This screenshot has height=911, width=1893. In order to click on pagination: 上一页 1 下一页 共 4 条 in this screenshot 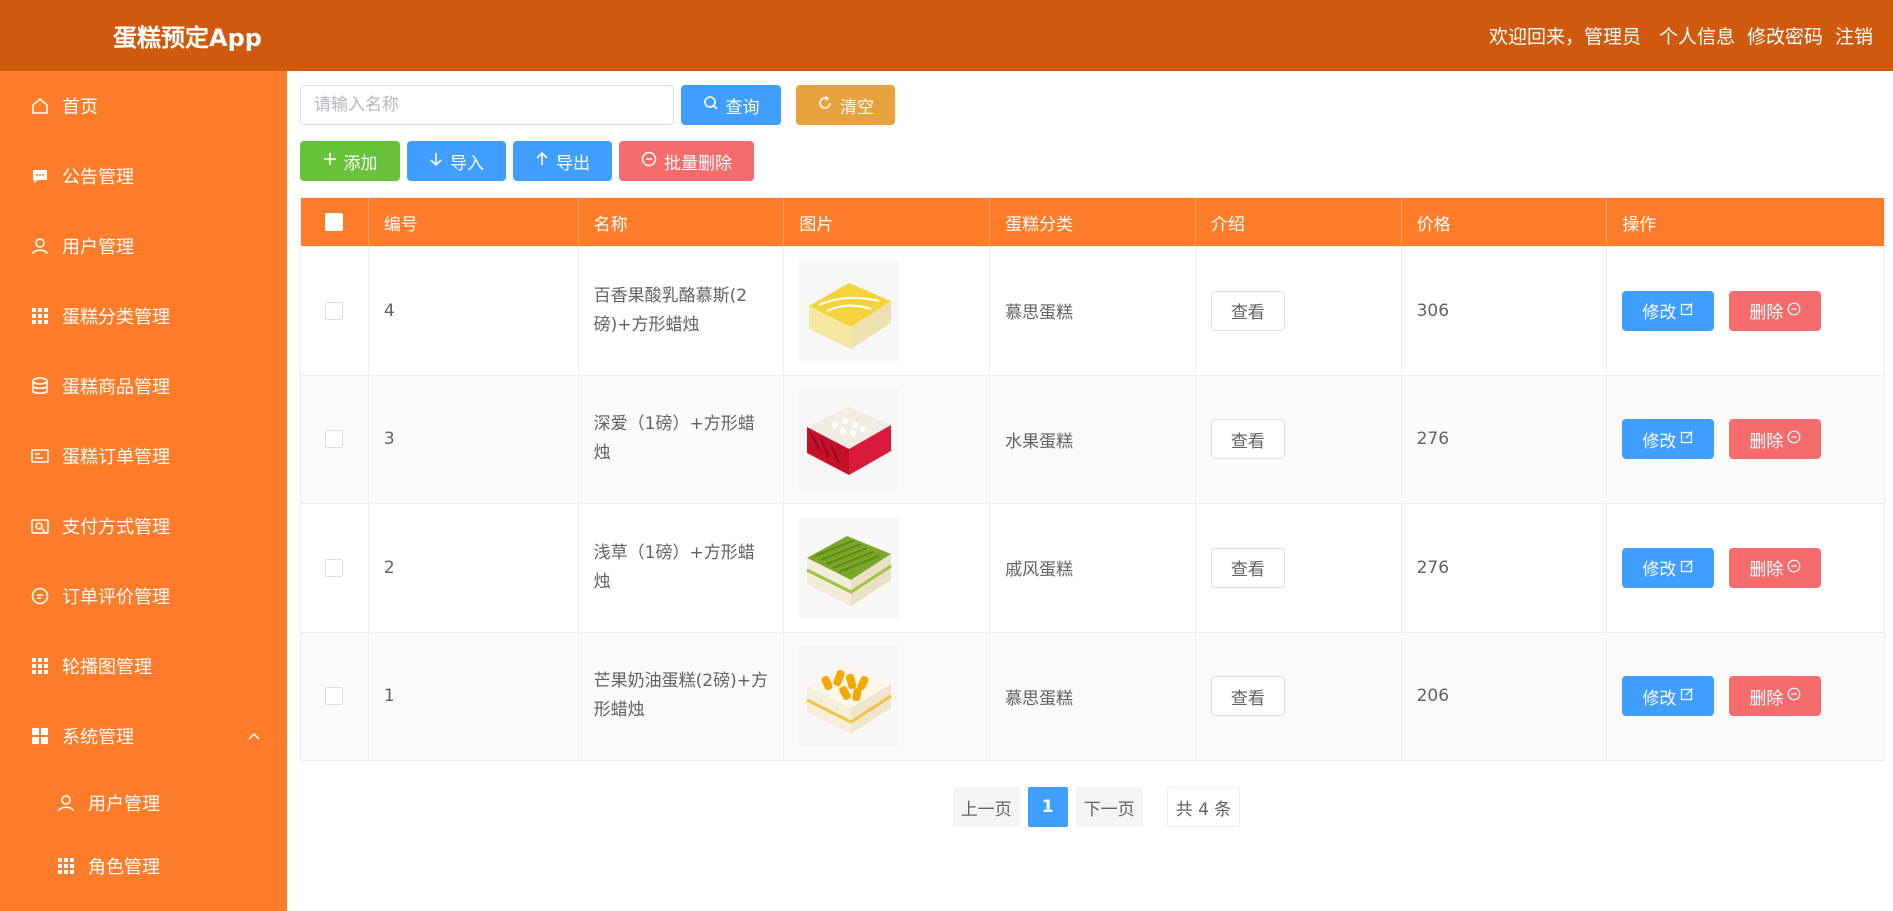, I will do `click(1096, 807)`.